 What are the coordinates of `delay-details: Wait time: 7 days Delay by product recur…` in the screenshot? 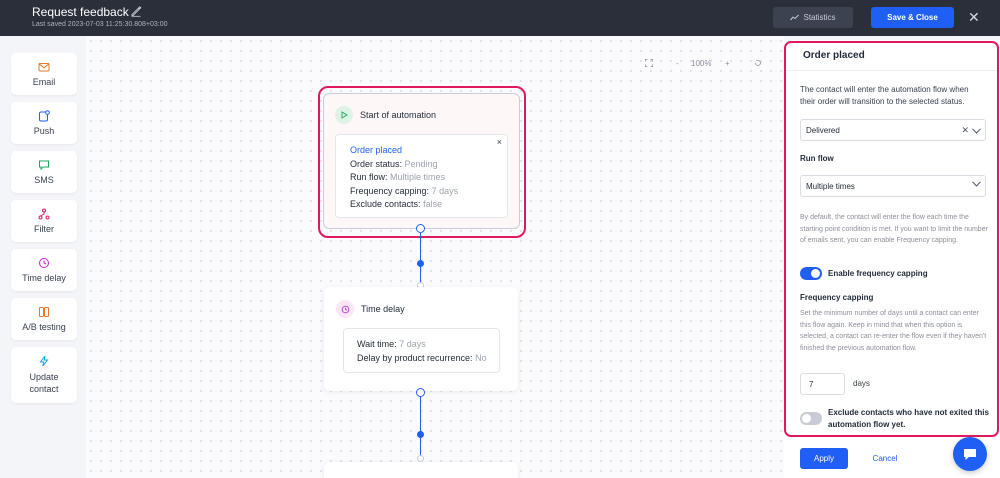 It's located at (421, 350).